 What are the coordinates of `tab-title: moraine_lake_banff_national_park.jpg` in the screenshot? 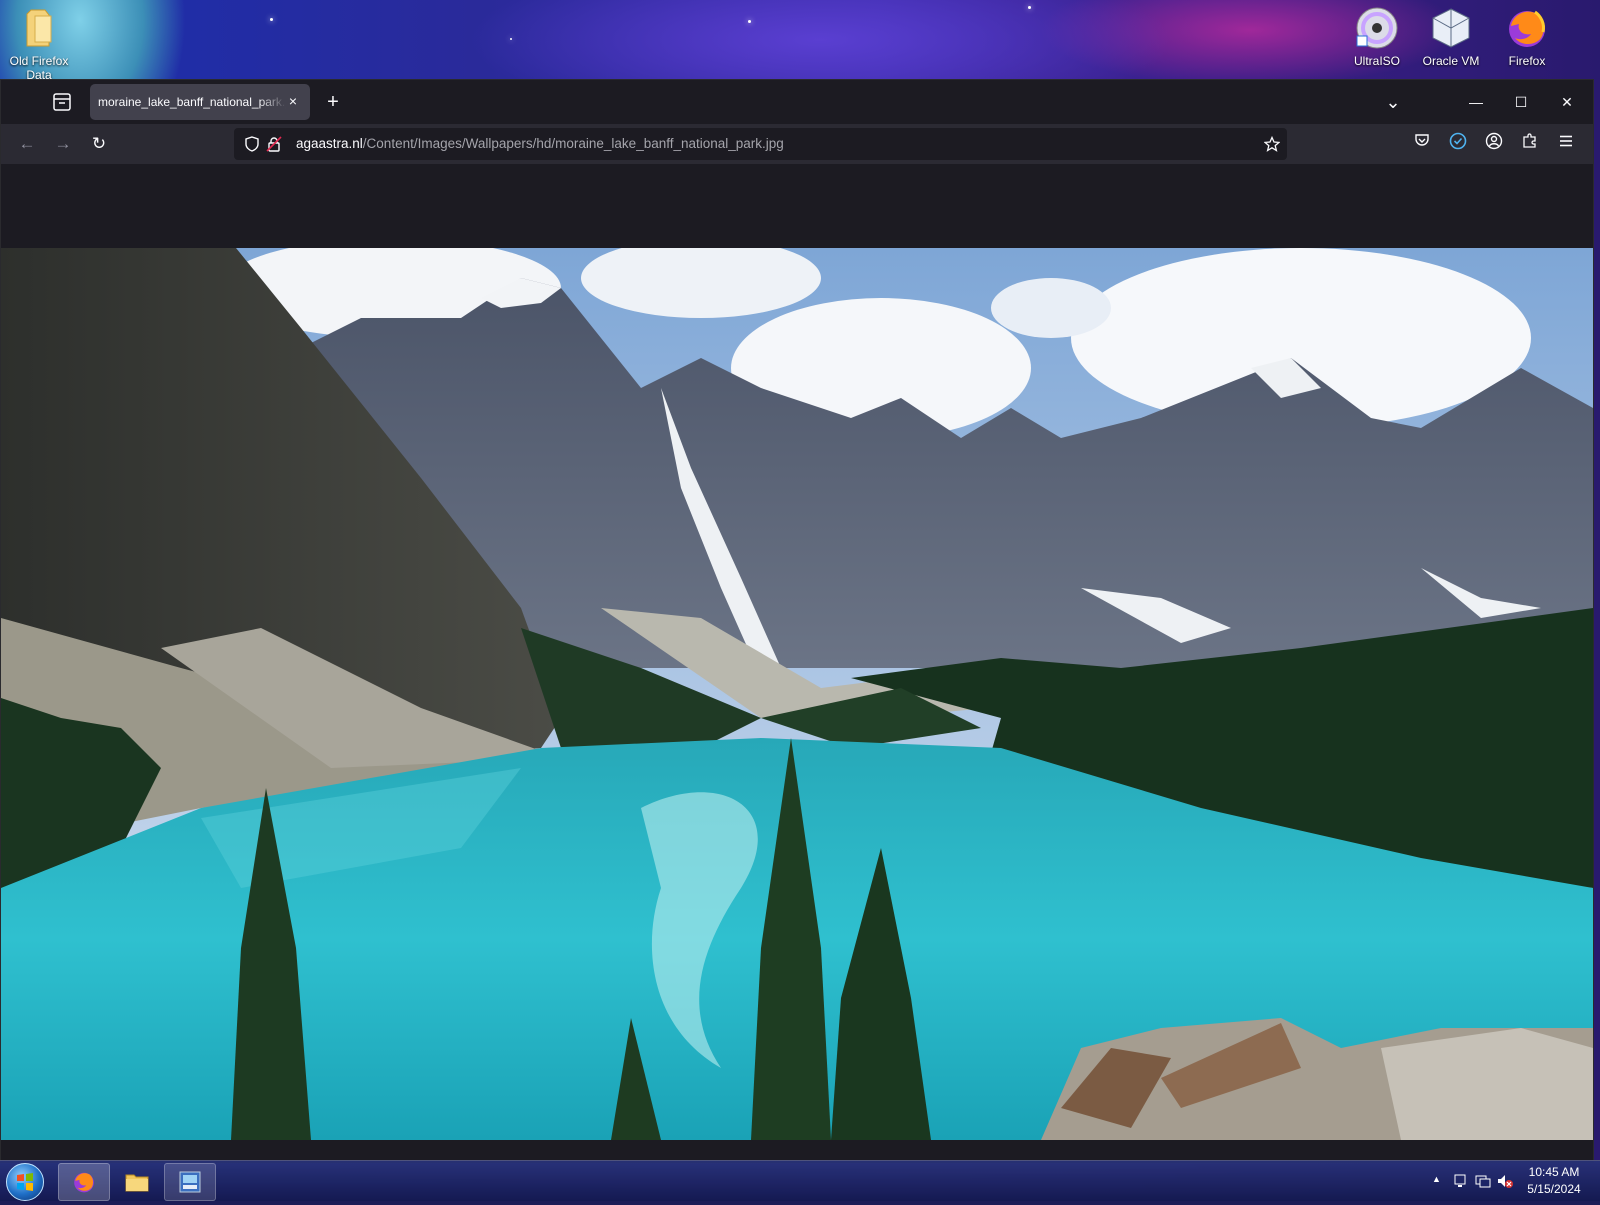 It's located at (192, 102).